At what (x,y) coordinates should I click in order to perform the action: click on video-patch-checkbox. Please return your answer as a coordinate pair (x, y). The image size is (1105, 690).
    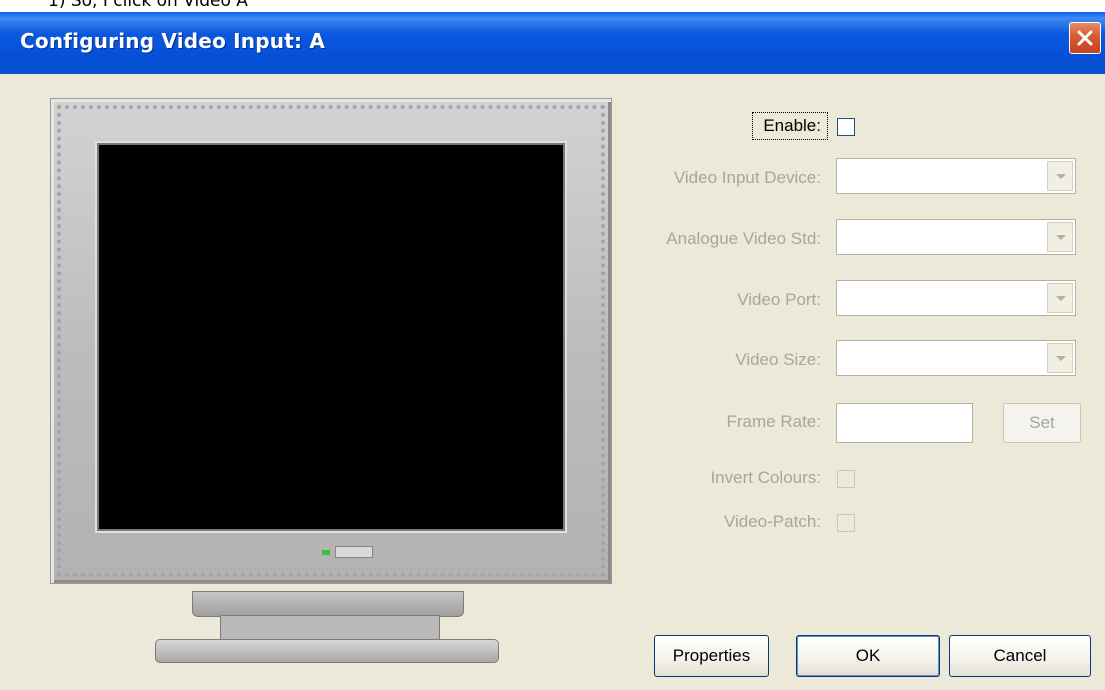
    Looking at the image, I should click on (846, 523).